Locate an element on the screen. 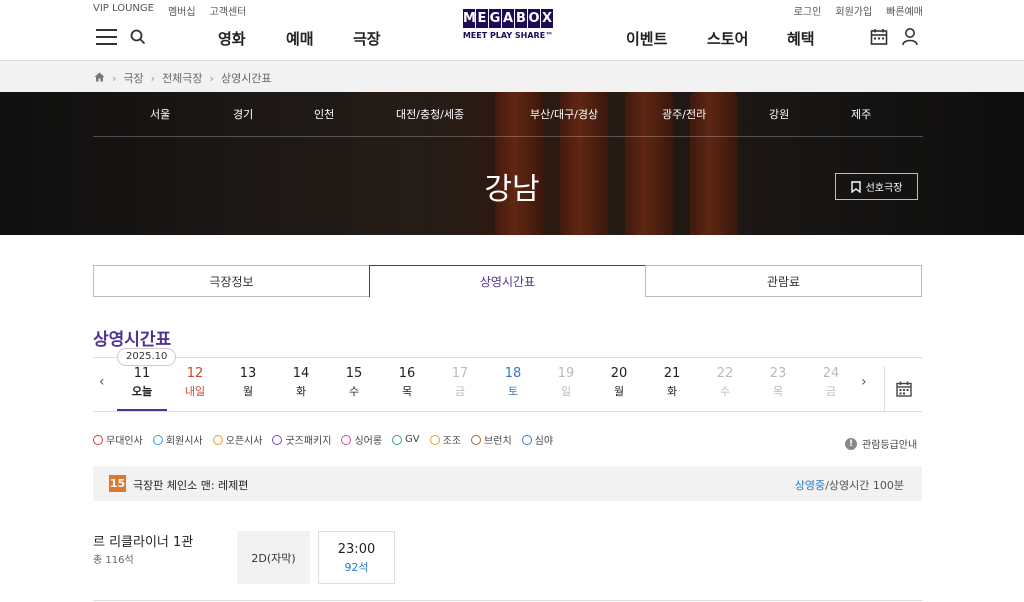 The image size is (1024, 602). customer-center-link: 고객센터 is located at coordinates (228, 10).